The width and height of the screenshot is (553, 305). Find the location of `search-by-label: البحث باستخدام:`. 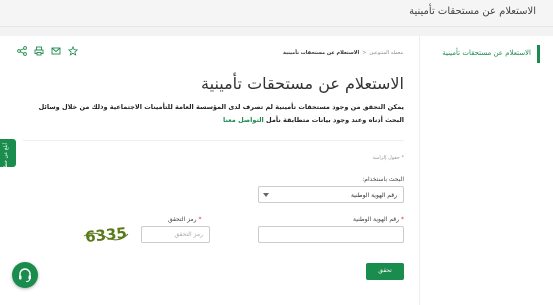

search-by-label: البحث باستخدام: is located at coordinates (383, 179).